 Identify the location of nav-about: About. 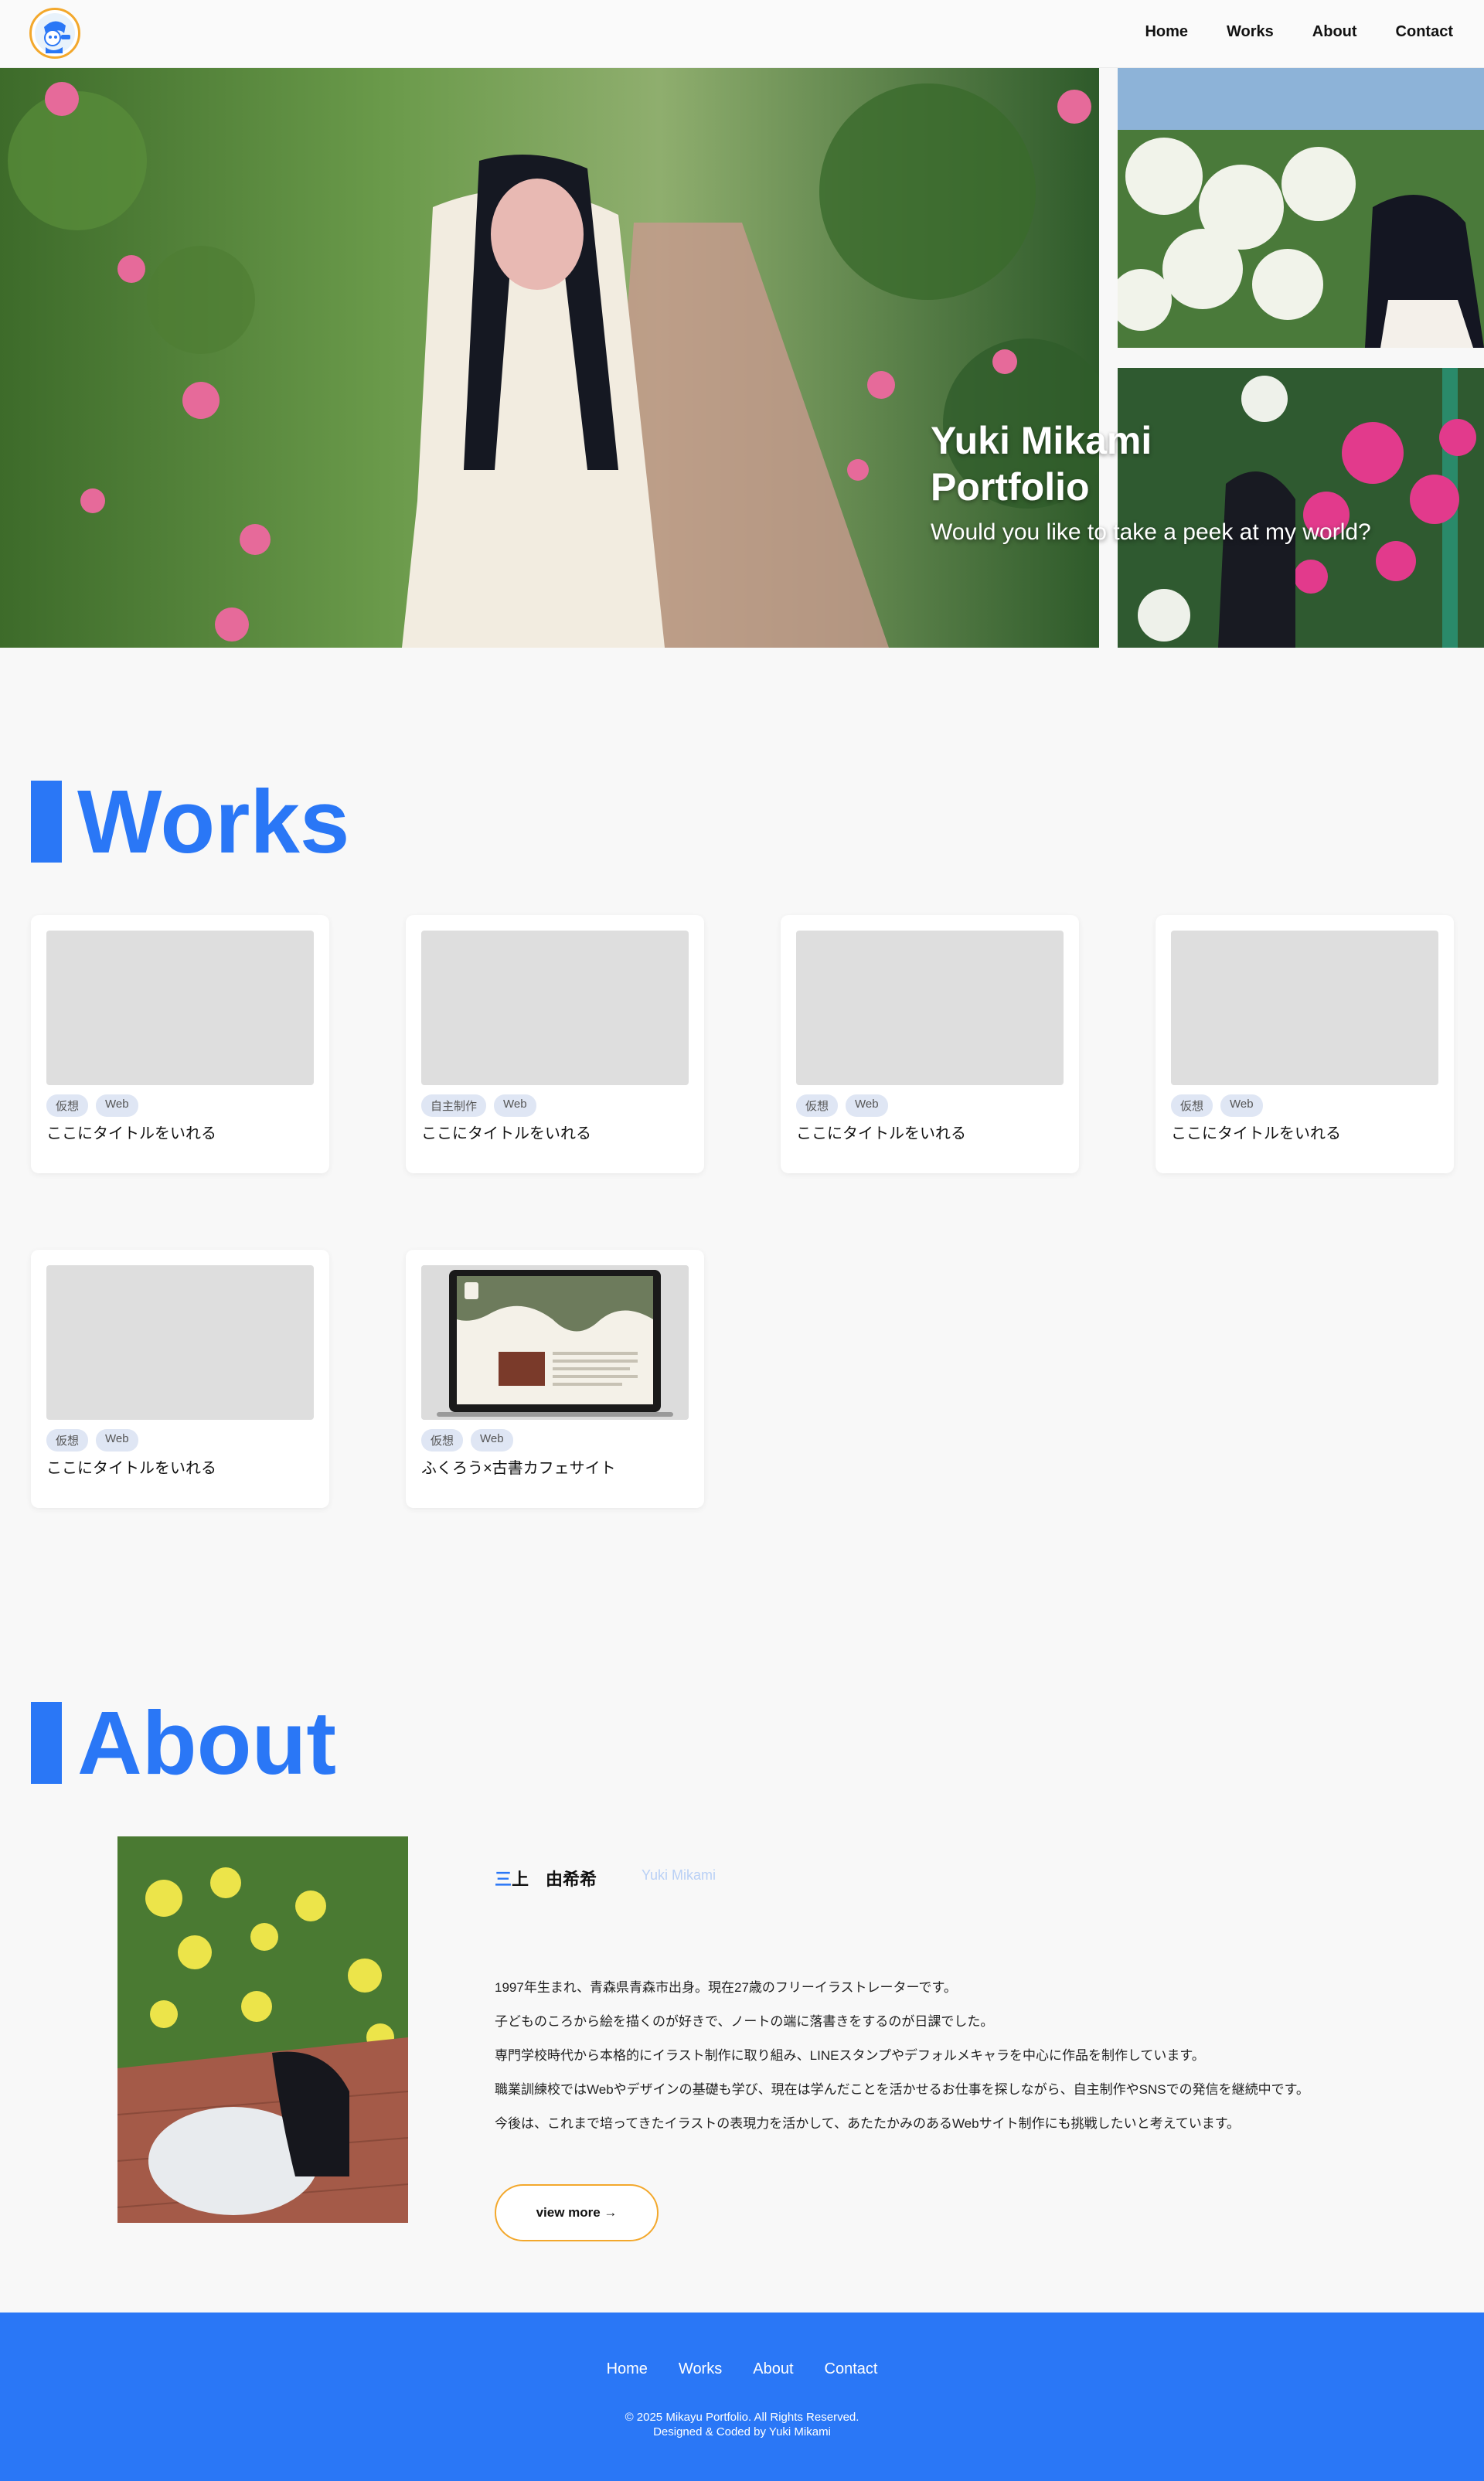
(1334, 32).